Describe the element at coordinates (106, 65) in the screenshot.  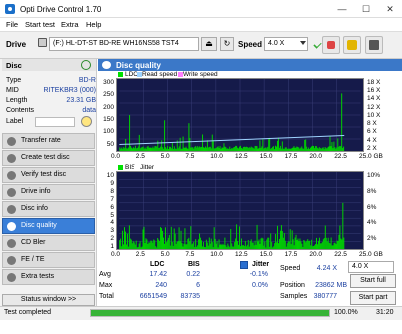
I see `disc-quality-header-icon` at that location.